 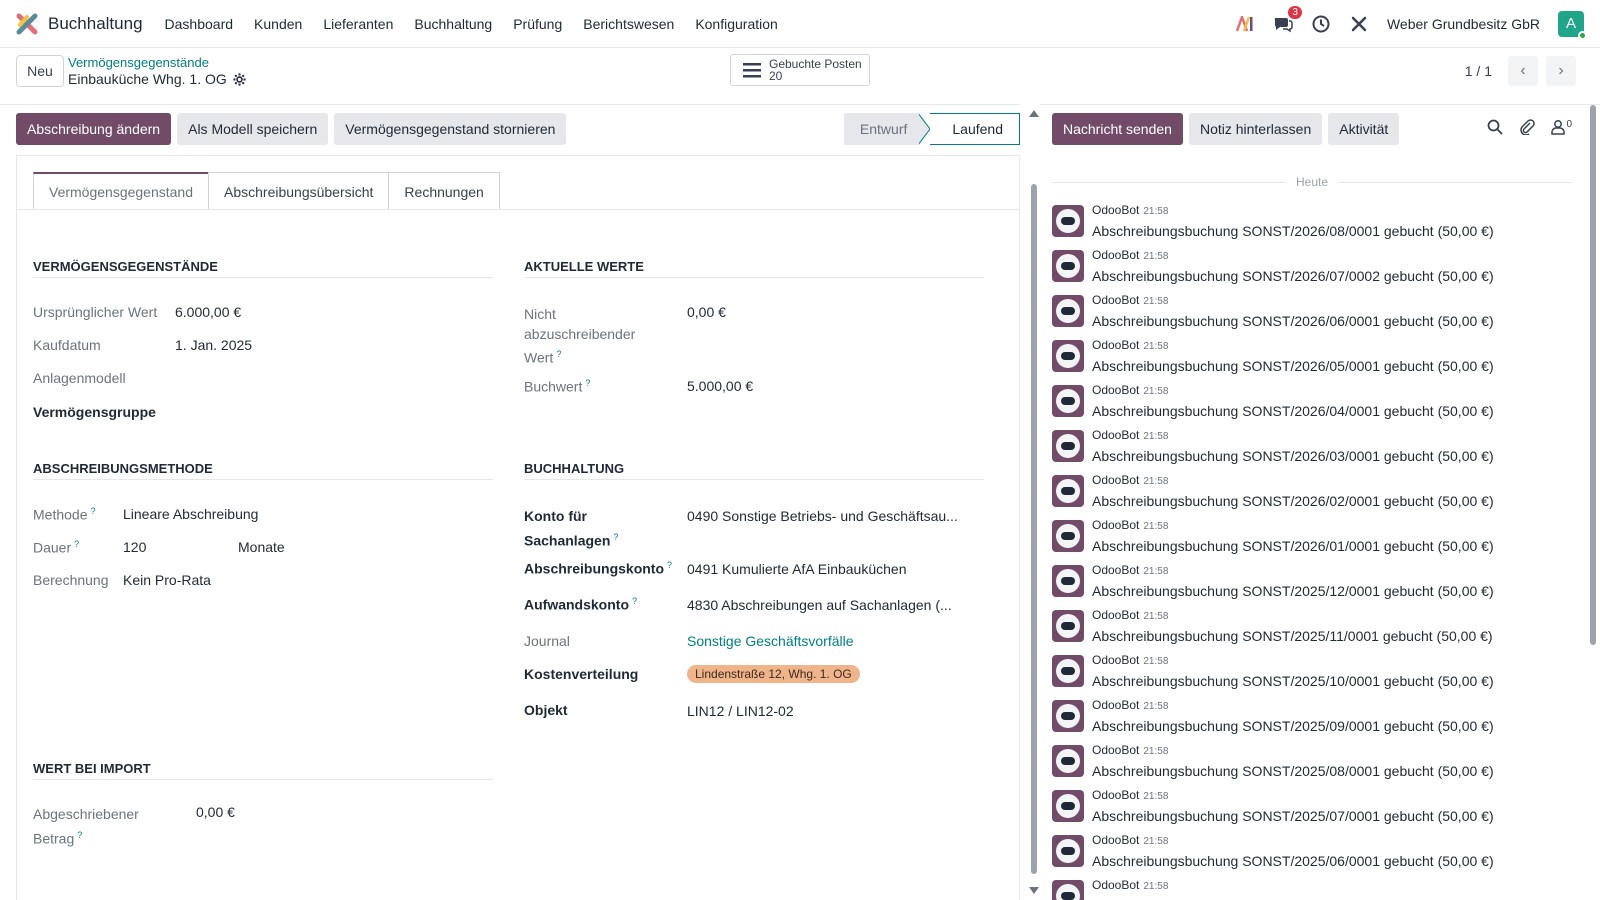 What do you see at coordinates (27, 24) in the screenshot?
I see `app-logo-icon` at bounding box center [27, 24].